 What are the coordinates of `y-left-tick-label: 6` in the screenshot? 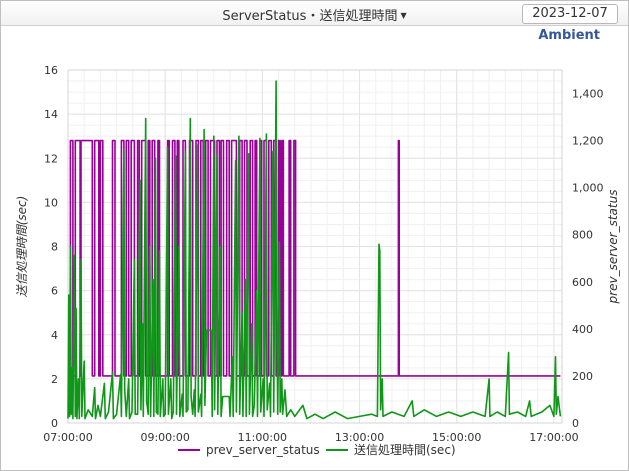 It's located at (54, 291).